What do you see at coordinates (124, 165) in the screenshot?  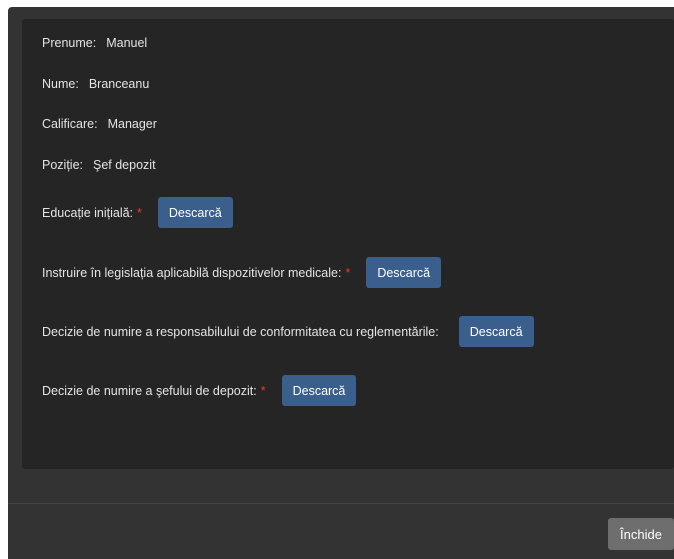 I see `position-value: Şef depozit` at bounding box center [124, 165].